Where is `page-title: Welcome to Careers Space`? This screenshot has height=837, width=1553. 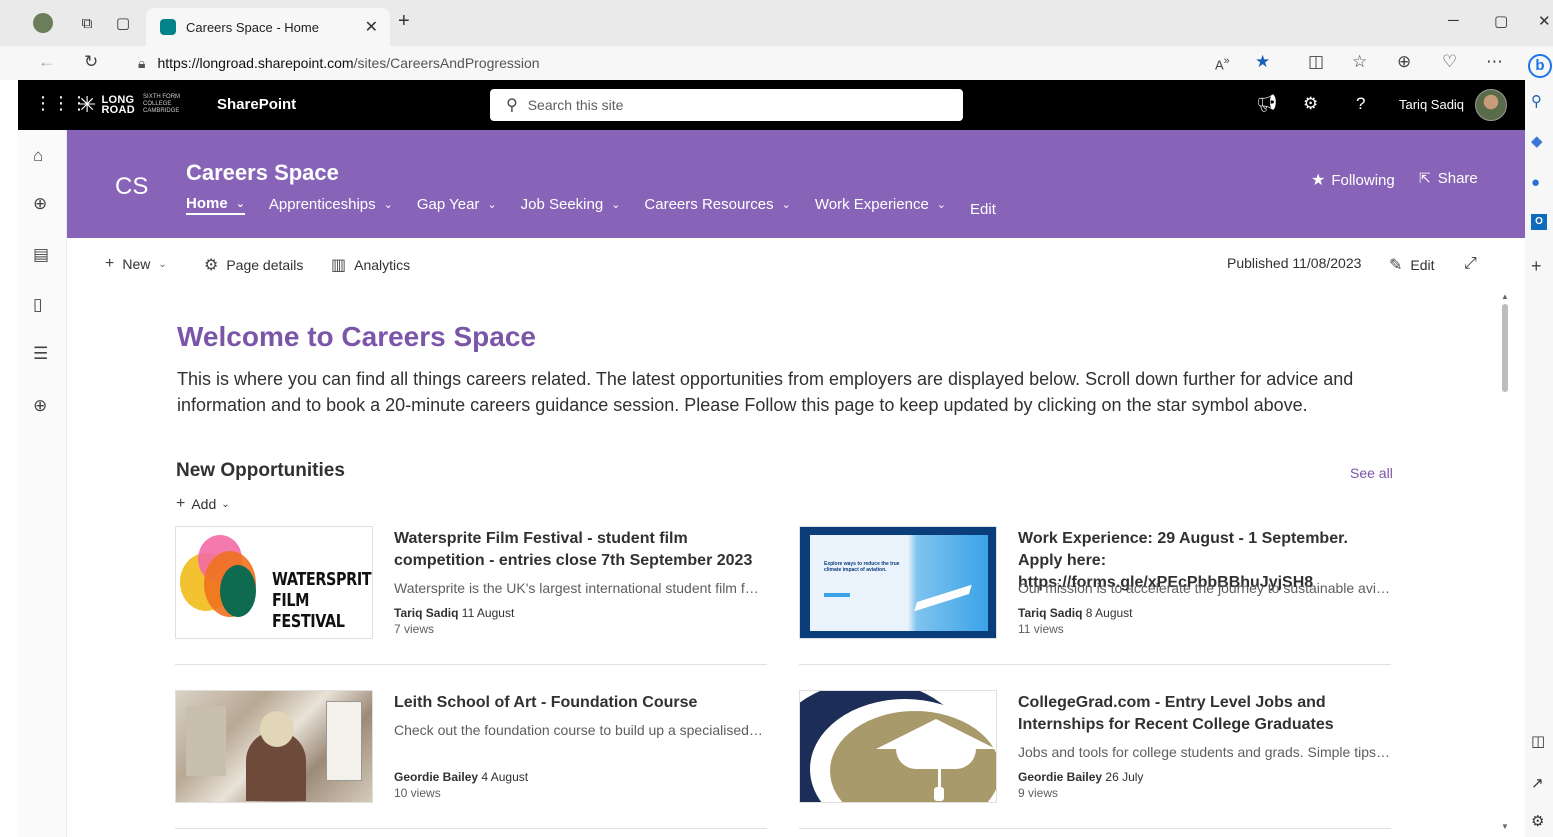 page-title: Welcome to Careers Space is located at coordinates (356, 336).